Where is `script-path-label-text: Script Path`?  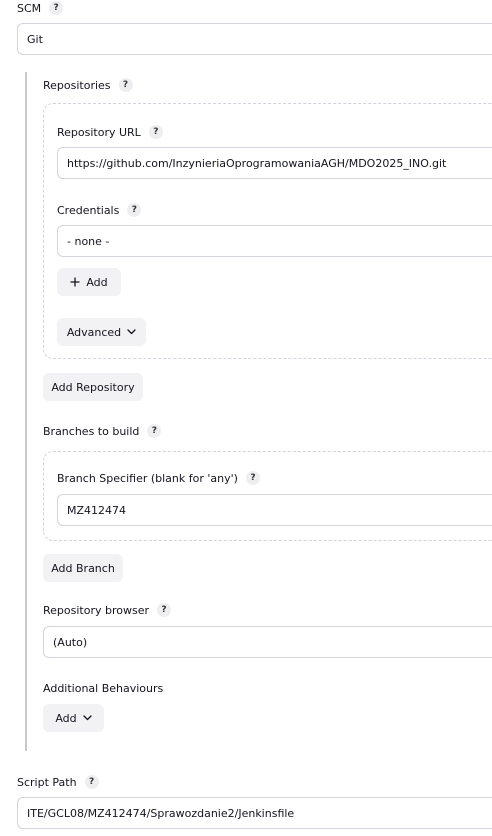 script-path-label-text: Script Path is located at coordinates (47, 782).